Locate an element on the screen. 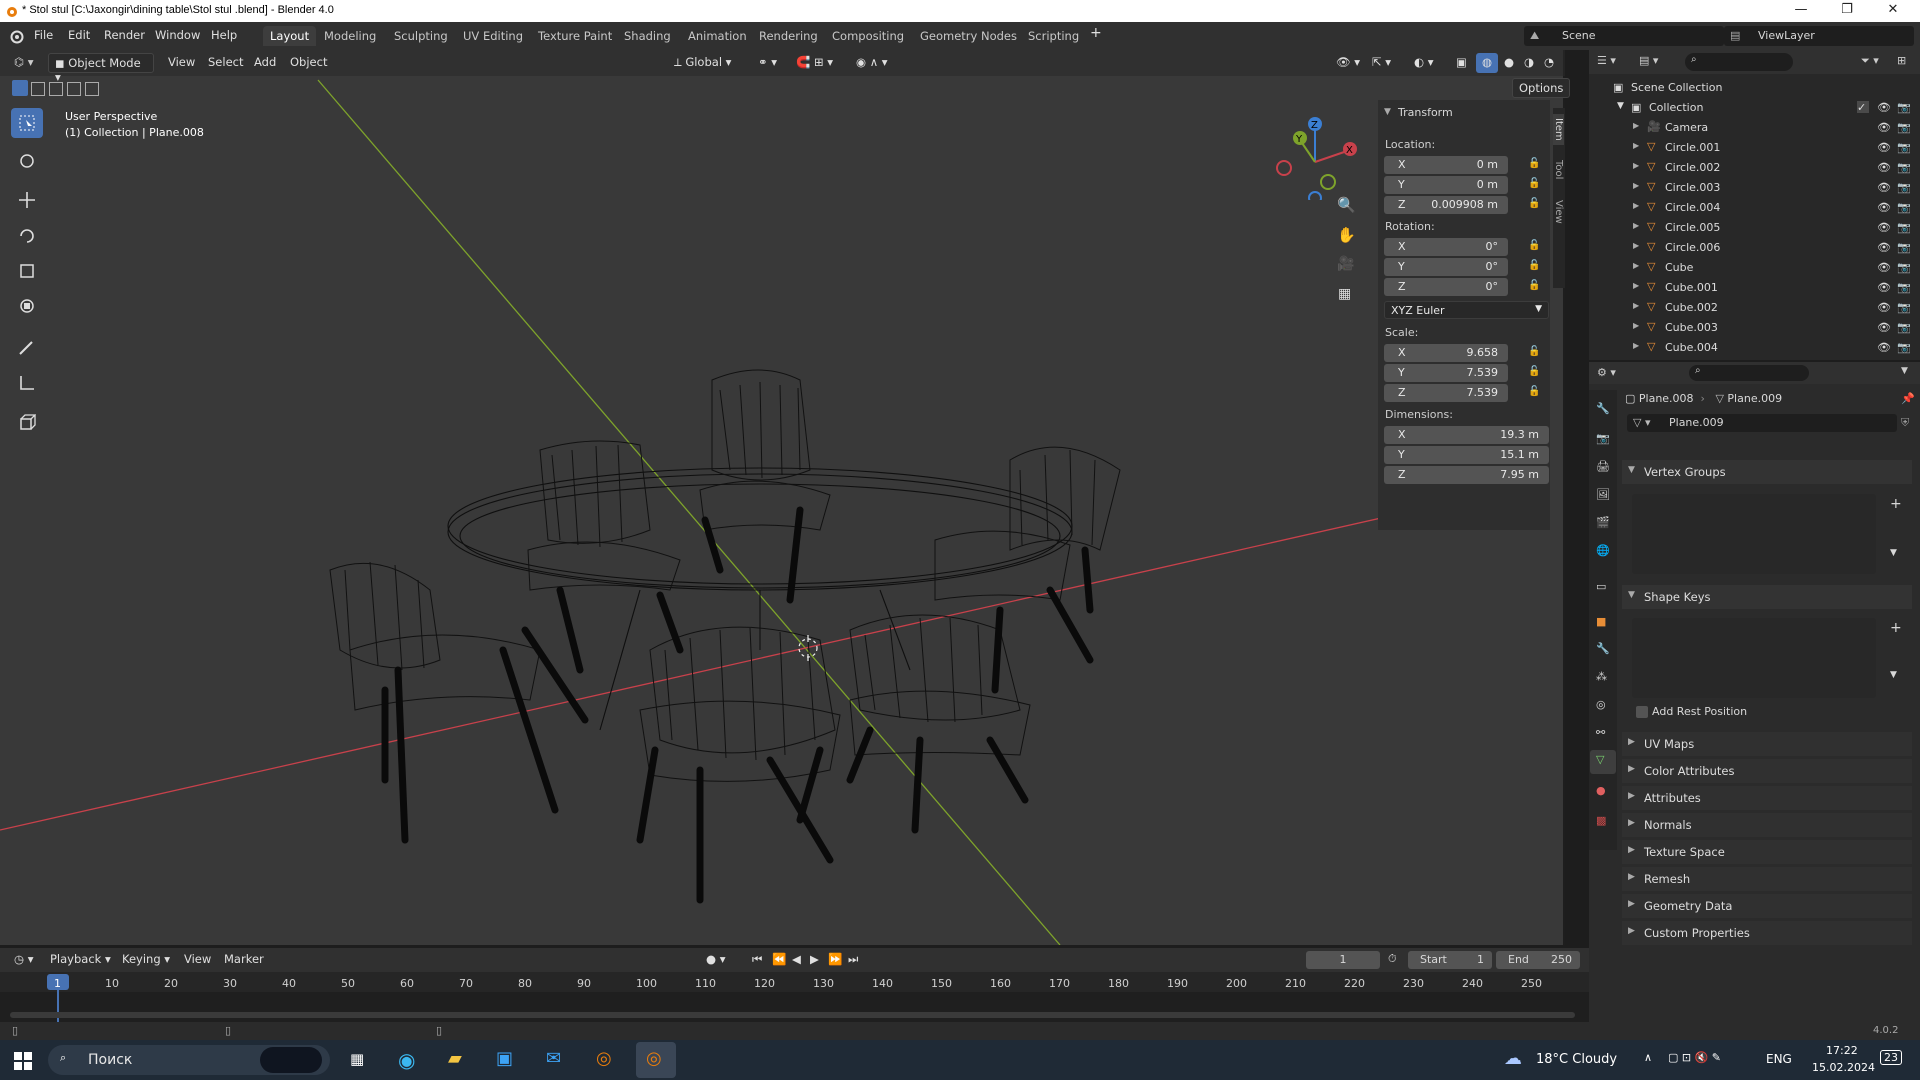 The height and width of the screenshot is (1080, 1920). vertex-groups-list is located at coordinates (1754, 534).